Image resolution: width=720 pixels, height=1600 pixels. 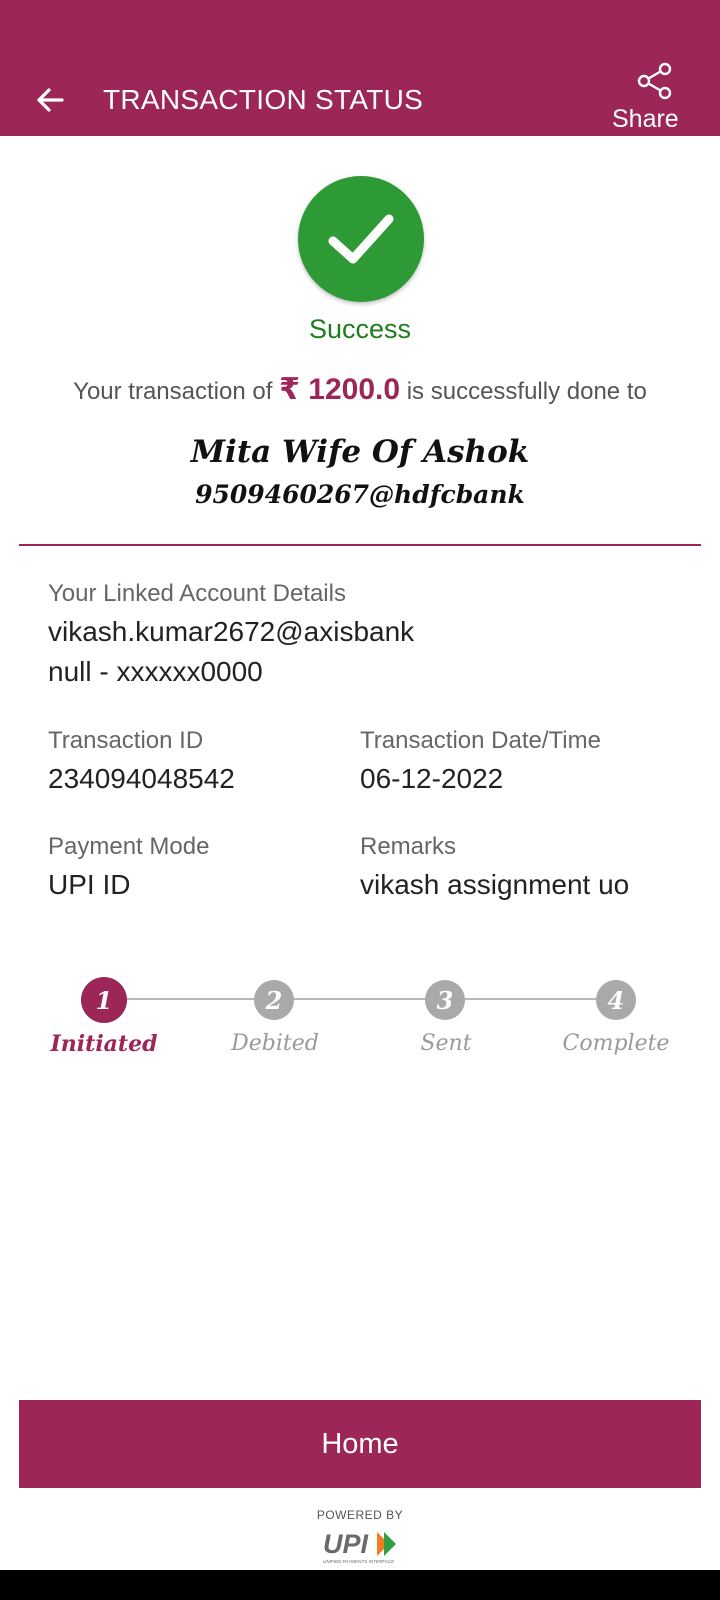 What do you see at coordinates (446, 1043) in the screenshot?
I see `step-3-label: Sent` at bounding box center [446, 1043].